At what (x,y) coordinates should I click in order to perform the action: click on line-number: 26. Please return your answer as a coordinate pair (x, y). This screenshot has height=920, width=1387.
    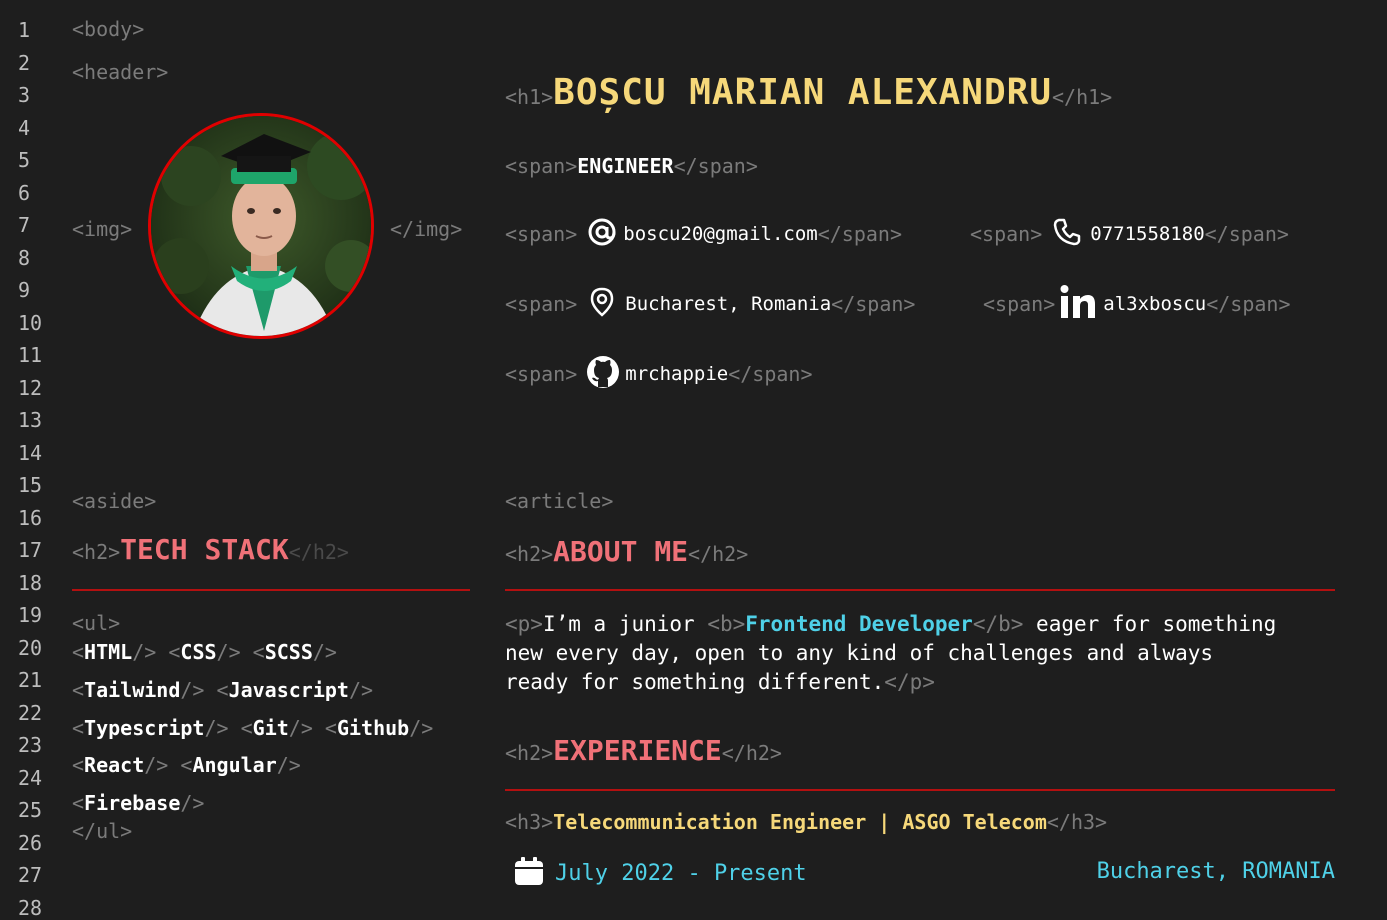
    Looking at the image, I should click on (30, 842).